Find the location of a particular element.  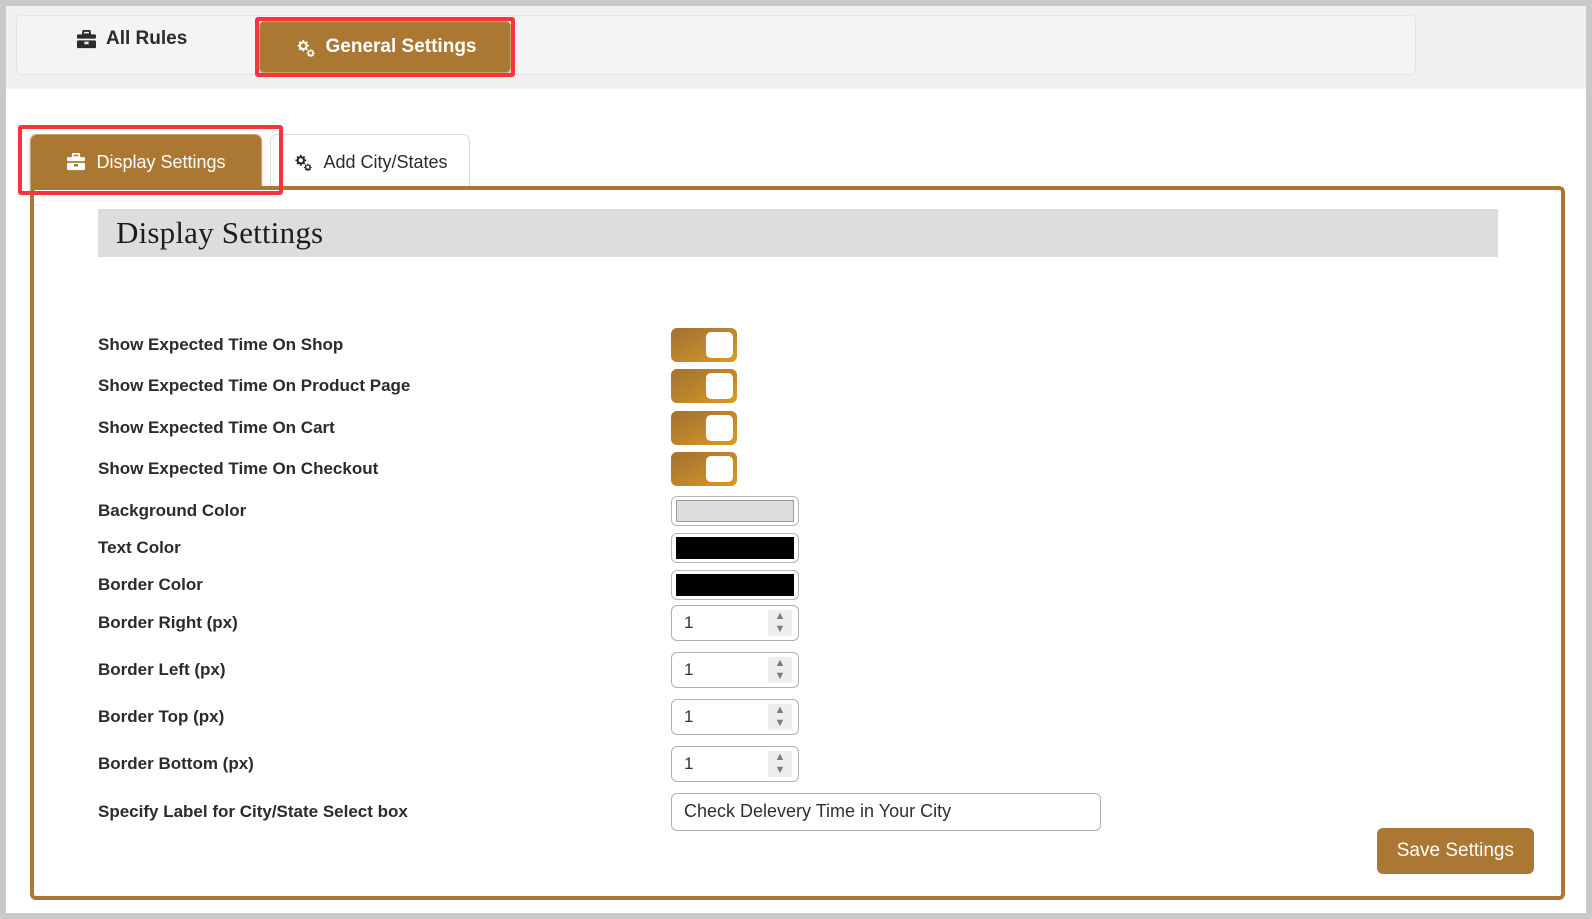

sub-tab-display-settings: Display Settings is located at coordinates (146, 161).